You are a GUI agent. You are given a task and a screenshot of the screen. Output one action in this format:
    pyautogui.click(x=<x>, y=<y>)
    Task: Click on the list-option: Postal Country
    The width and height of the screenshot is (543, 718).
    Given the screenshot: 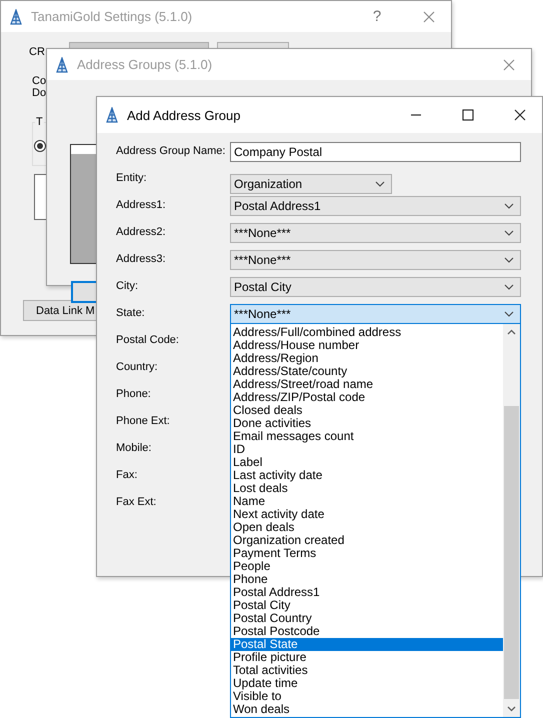 What is the action you would take?
    pyautogui.click(x=367, y=618)
    